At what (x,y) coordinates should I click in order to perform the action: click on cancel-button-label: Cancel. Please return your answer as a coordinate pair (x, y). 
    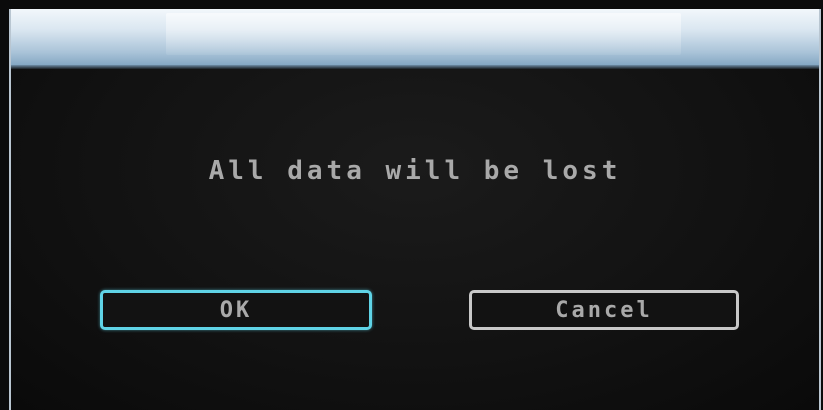
    Looking at the image, I should click on (604, 310).